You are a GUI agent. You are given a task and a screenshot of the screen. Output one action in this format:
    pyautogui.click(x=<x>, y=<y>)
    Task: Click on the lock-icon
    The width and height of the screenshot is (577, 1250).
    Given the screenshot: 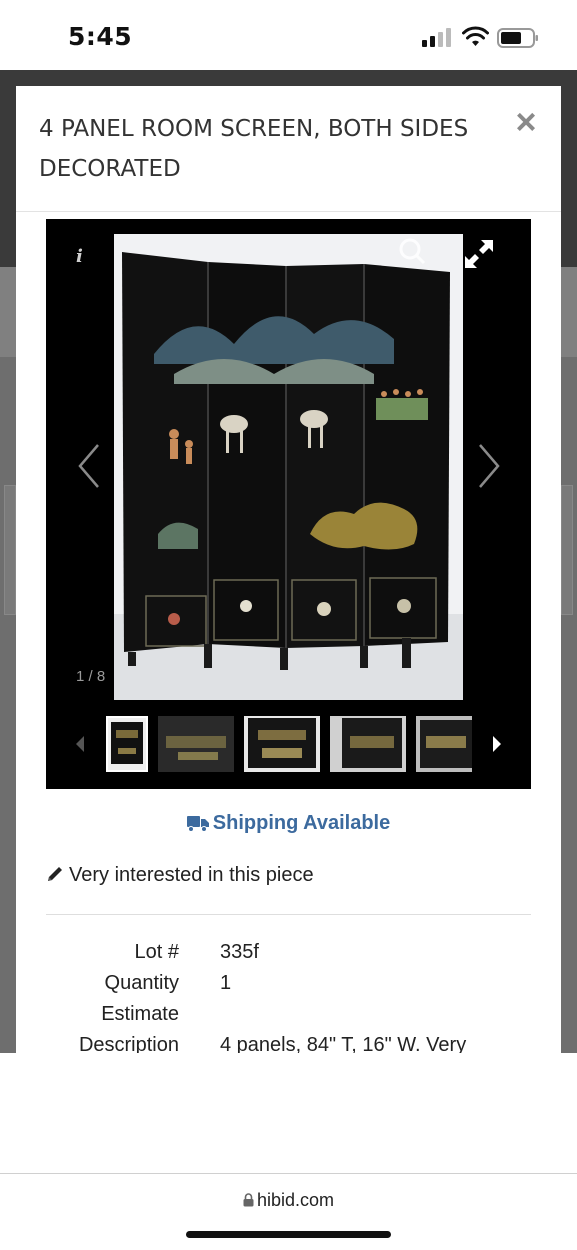 What is the action you would take?
    pyautogui.click(x=248, y=1200)
    